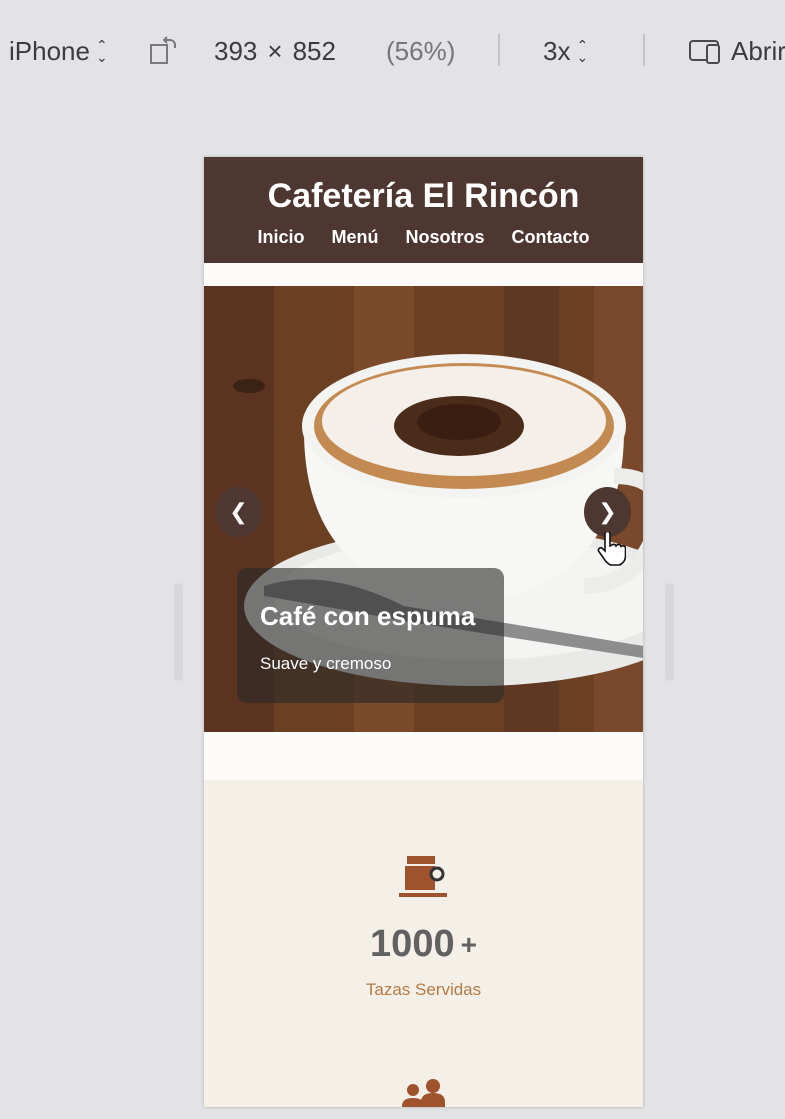  What do you see at coordinates (611, 549) in the screenshot?
I see `hand-pointer-cursor-icon` at bounding box center [611, 549].